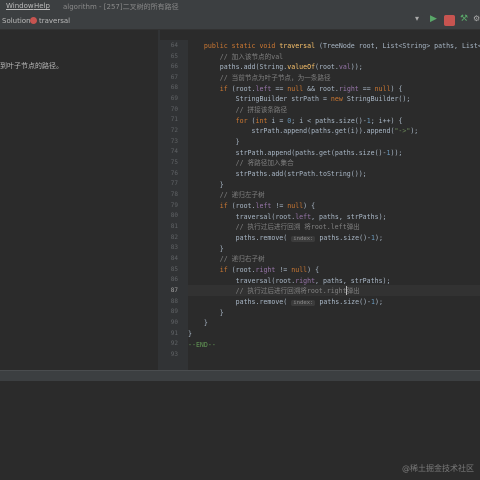 The height and width of the screenshot is (480, 480). Describe the element at coordinates (238, 110) in the screenshot. I see `code-line: // 拼接该条路径` at that location.